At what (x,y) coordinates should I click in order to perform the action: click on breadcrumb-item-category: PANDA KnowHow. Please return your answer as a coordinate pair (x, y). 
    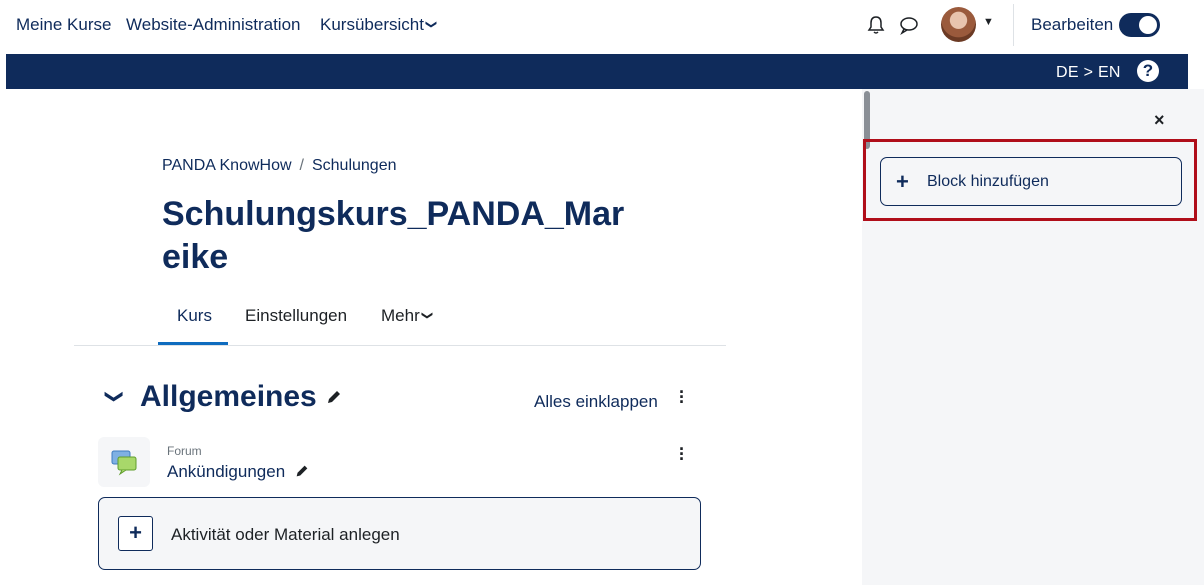
    Looking at the image, I should click on (227, 165).